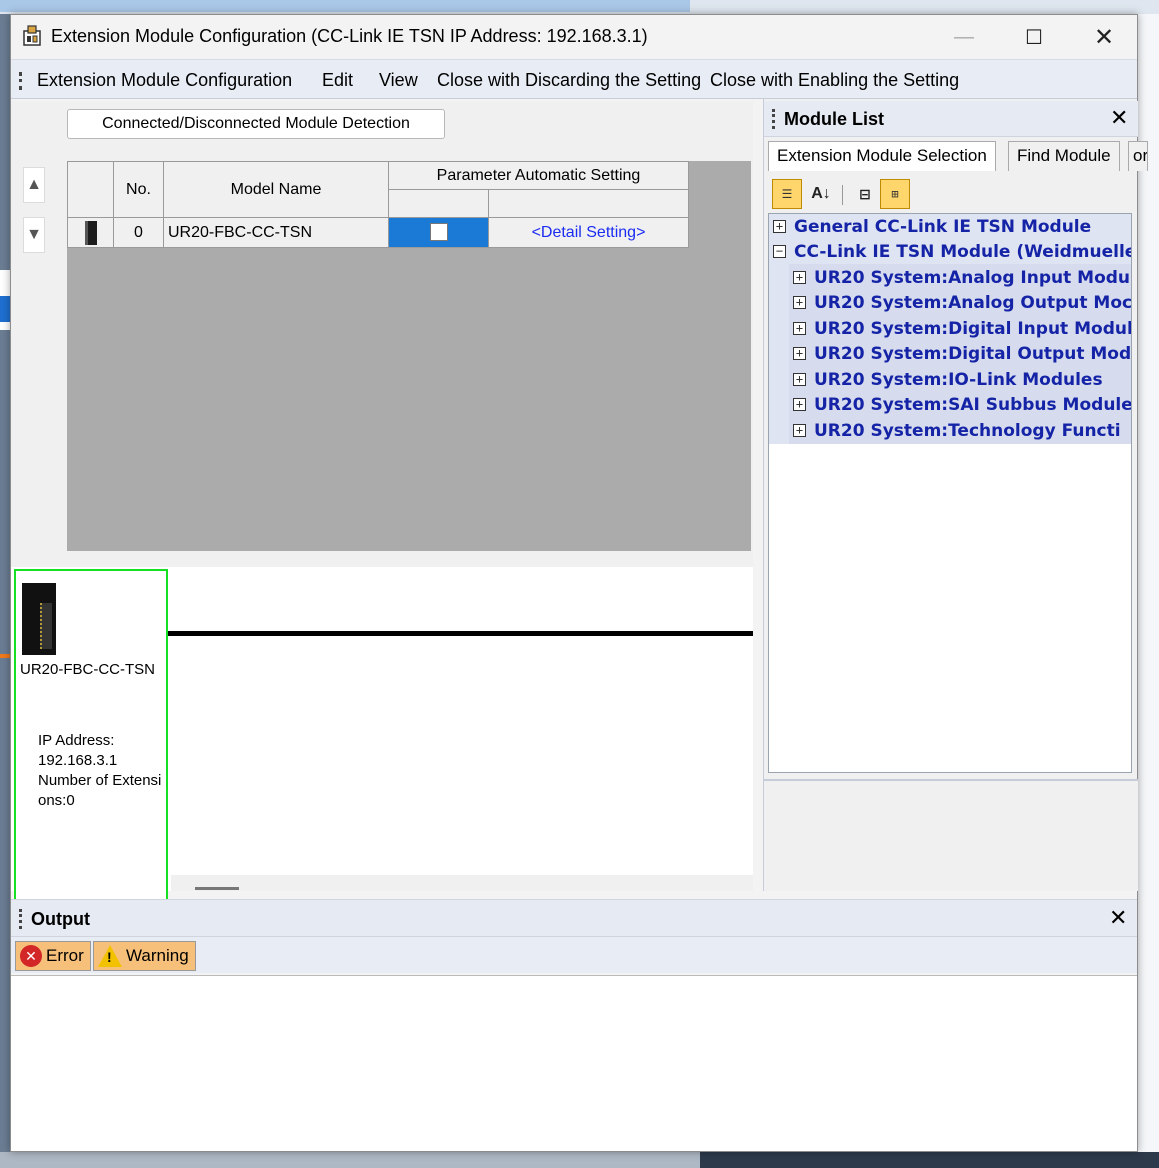 This screenshot has height=1168, width=1159. Describe the element at coordinates (34, 185) in the screenshot. I see `move-up-button: ▲` at that location.